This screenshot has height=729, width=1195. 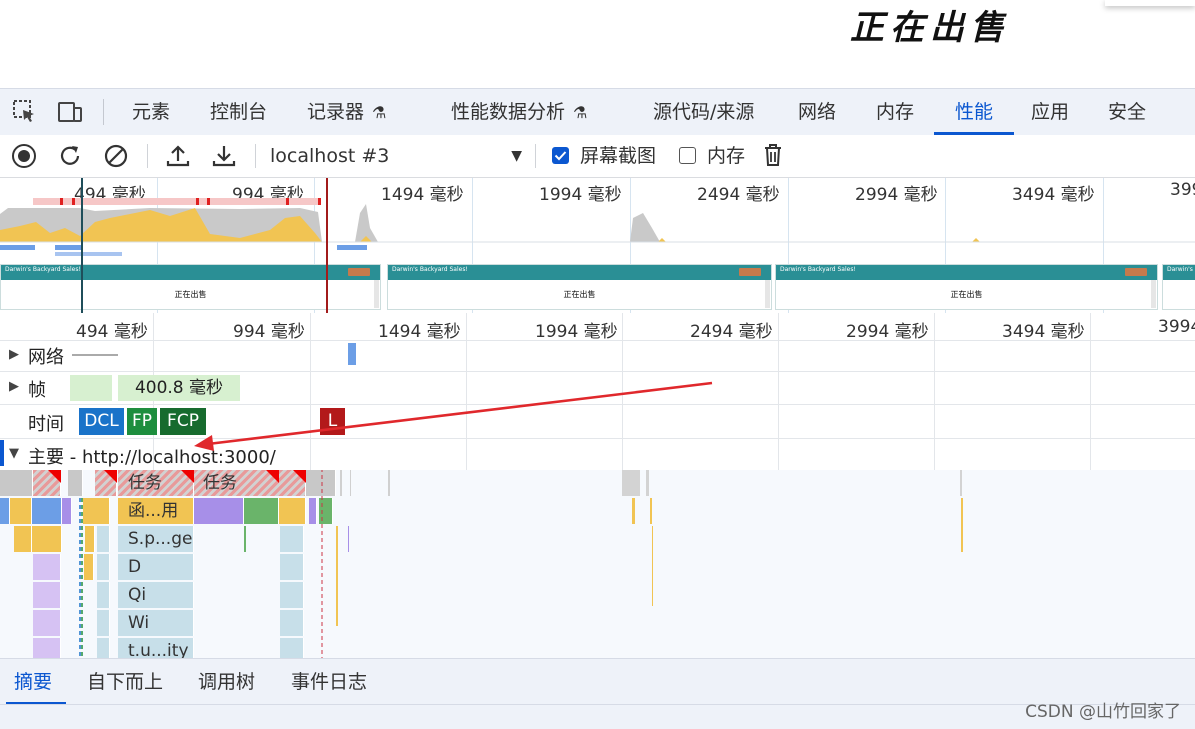 I want to click on tab-label: 内存, so click(x=895, y=112).